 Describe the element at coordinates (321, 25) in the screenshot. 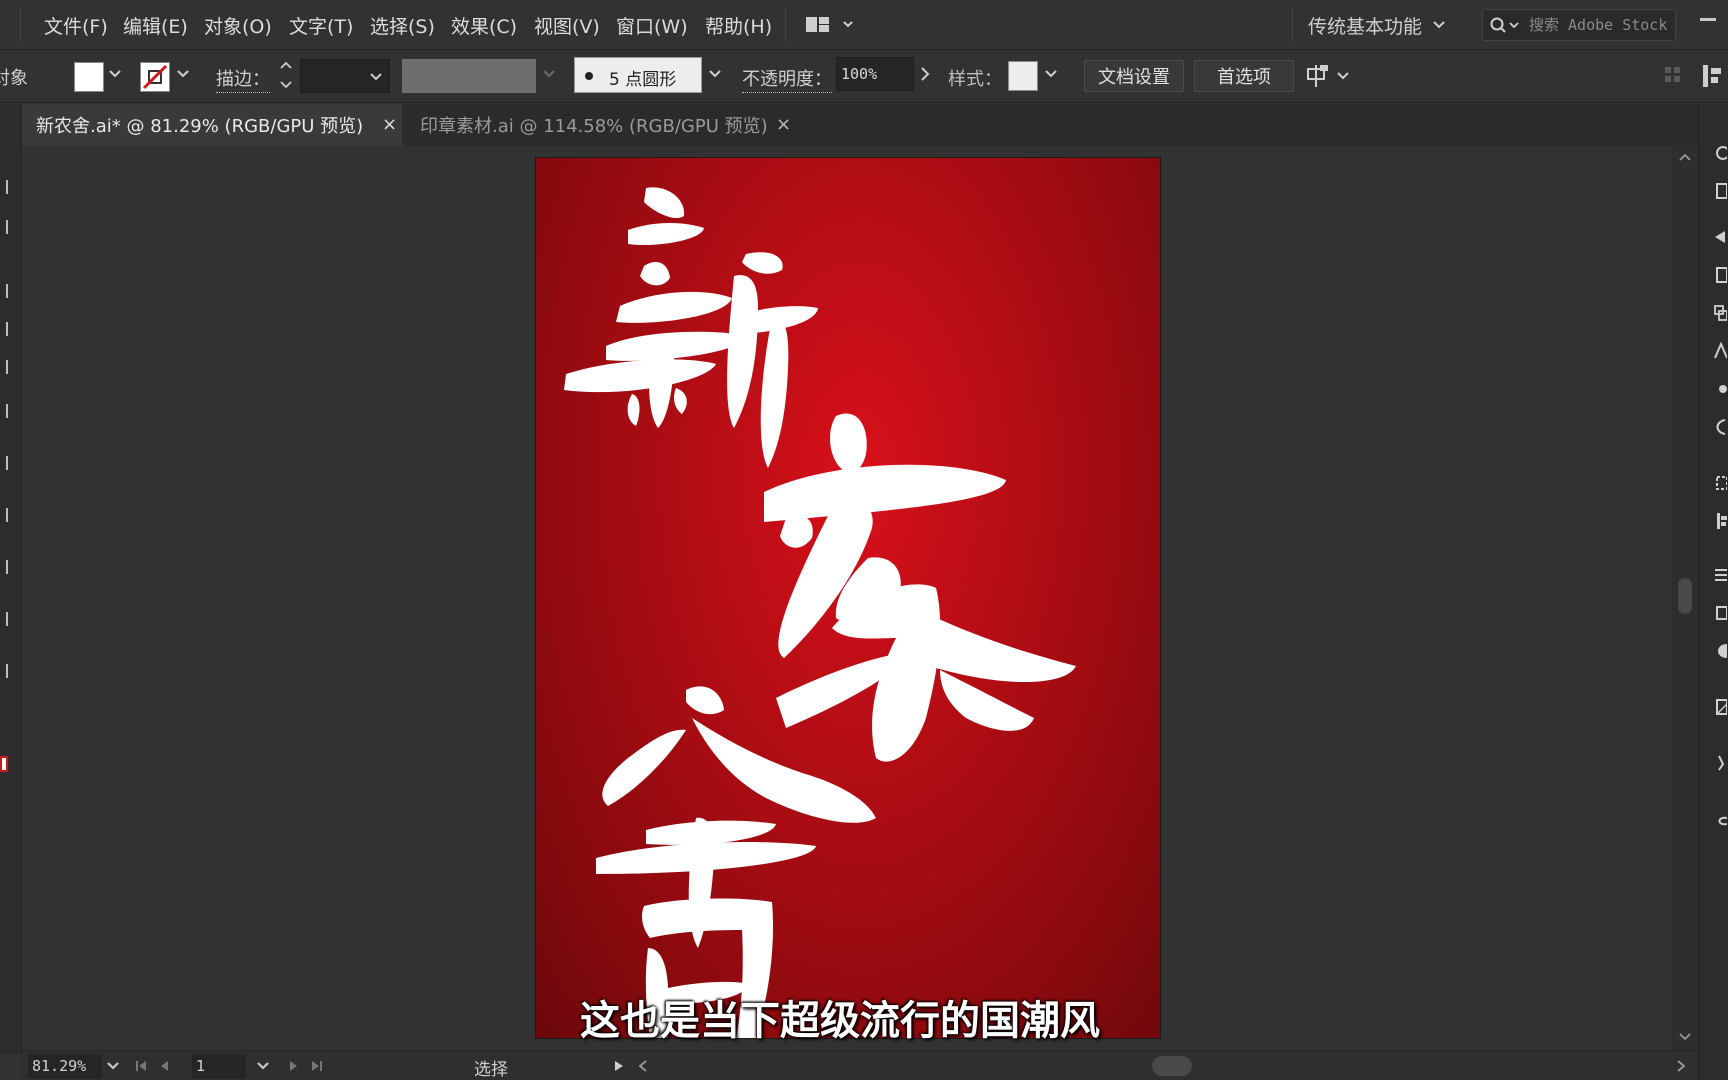

I see `menu-type: 文字(T)` at that location.